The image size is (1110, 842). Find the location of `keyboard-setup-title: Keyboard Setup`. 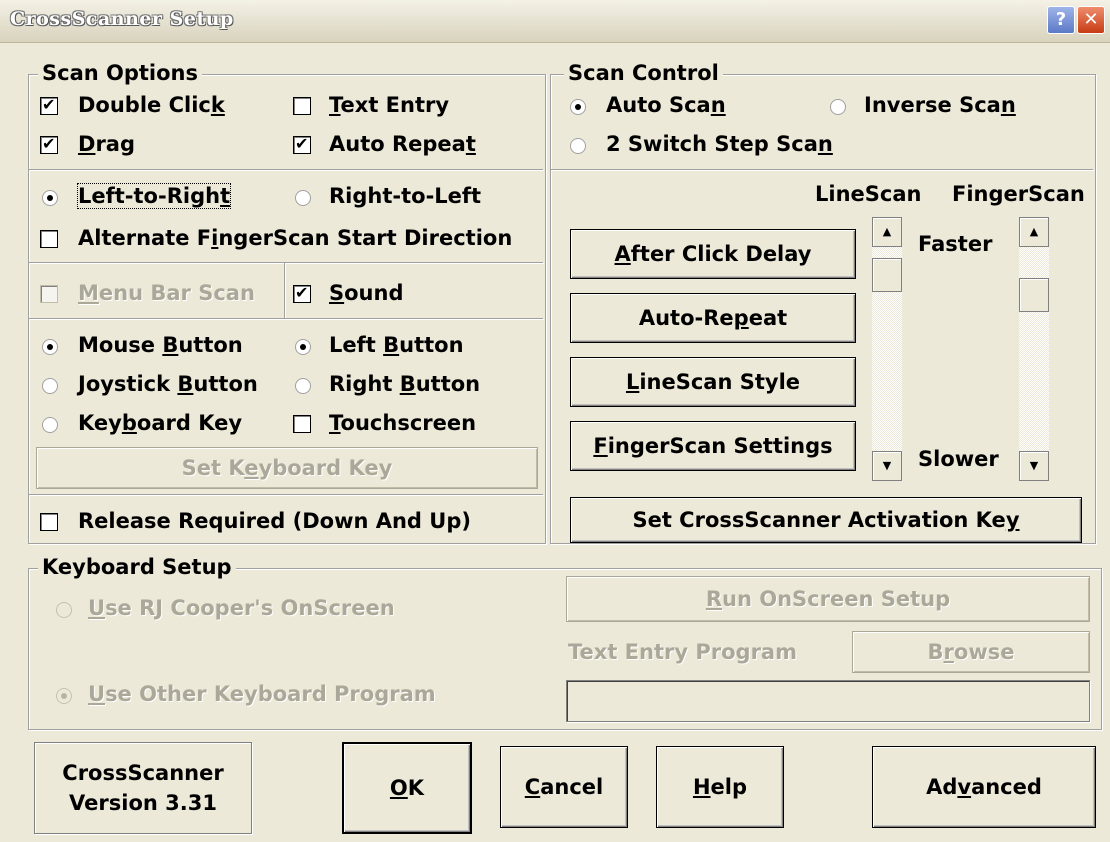

keyboard-setup-title: Keyboard Setup is located at coordinates (137, 567).